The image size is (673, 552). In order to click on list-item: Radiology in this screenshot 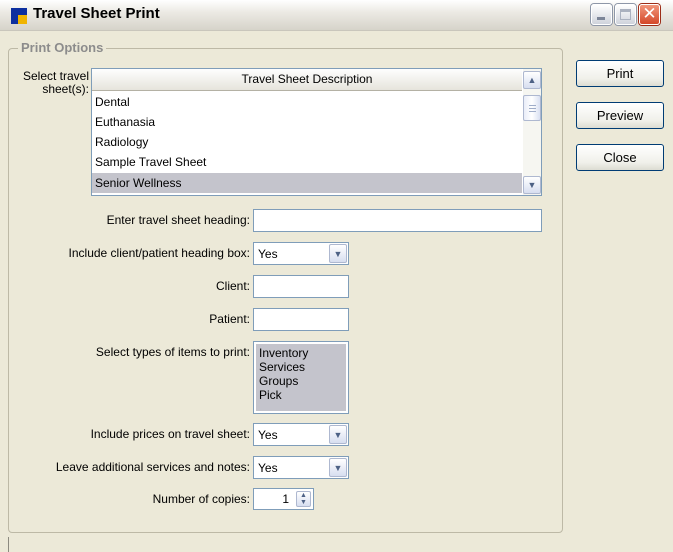, I will do `click(307, 142)`.